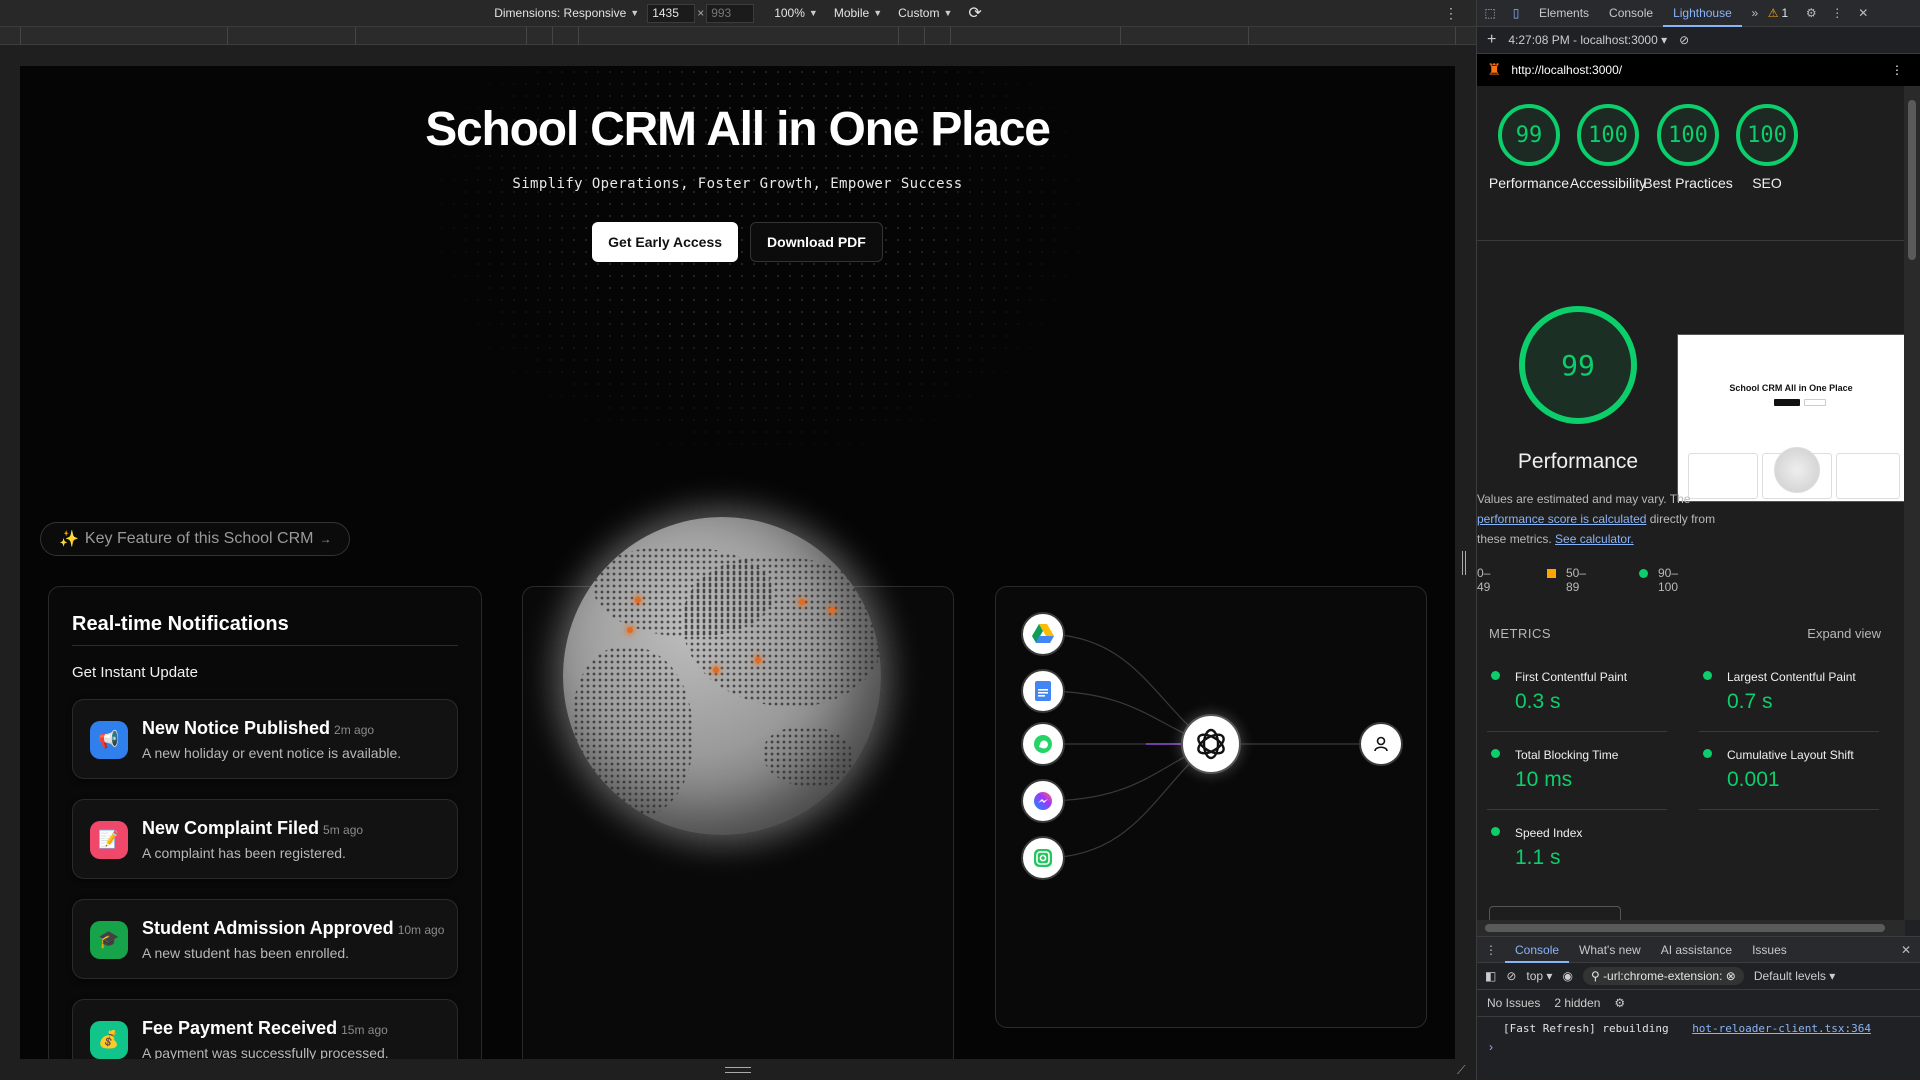 The width and height of the screenshot is (1920, 1080). I want to click on score-gauge-seo: 100 SEO, so click(1767, 148).